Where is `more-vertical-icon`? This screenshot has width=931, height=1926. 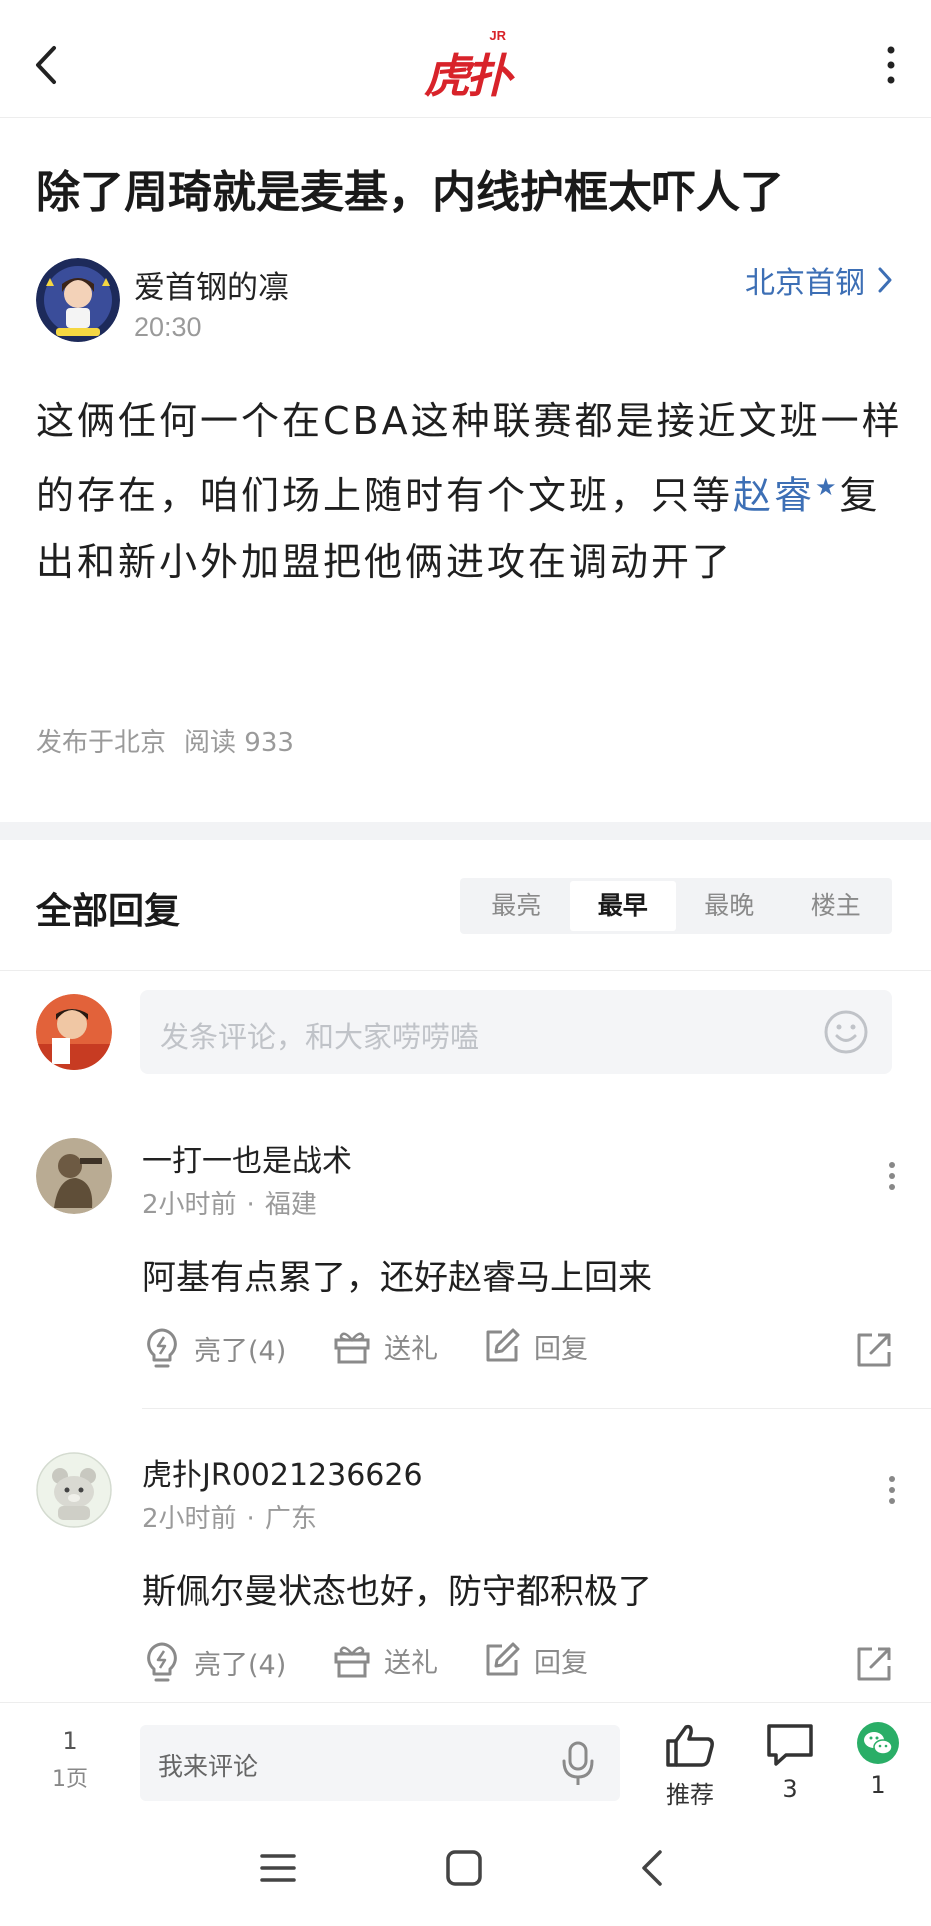
more-vertical-icon is located at coordinates (891, 65).